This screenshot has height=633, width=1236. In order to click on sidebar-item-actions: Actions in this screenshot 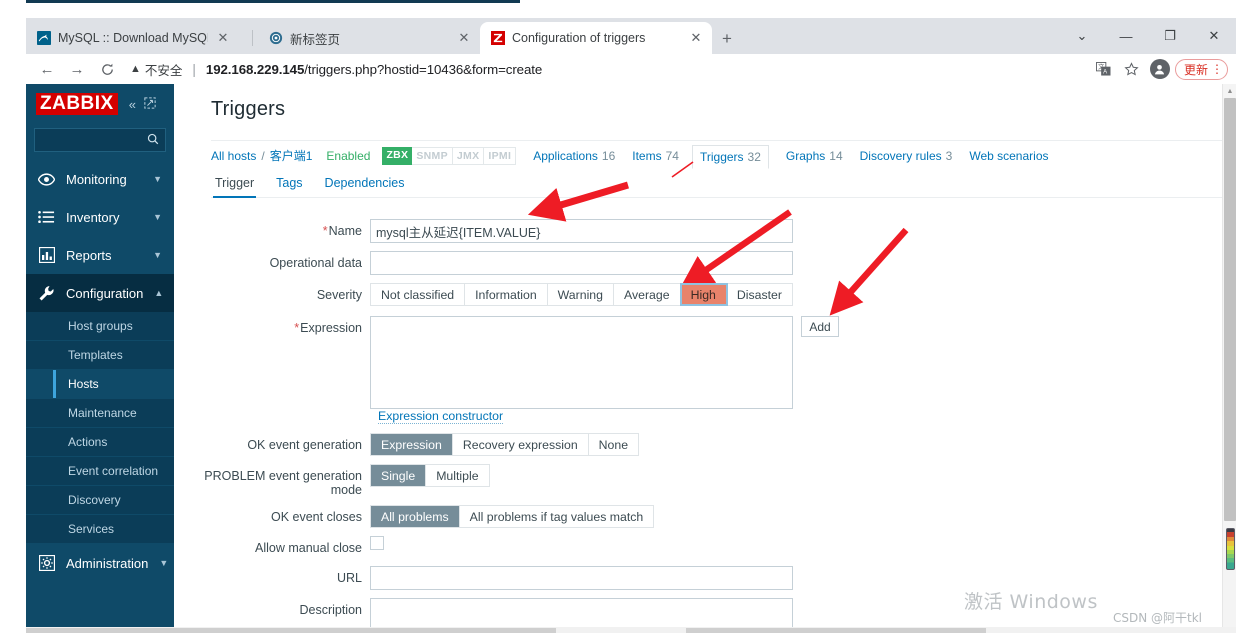, I will do `click(100, 442)`.